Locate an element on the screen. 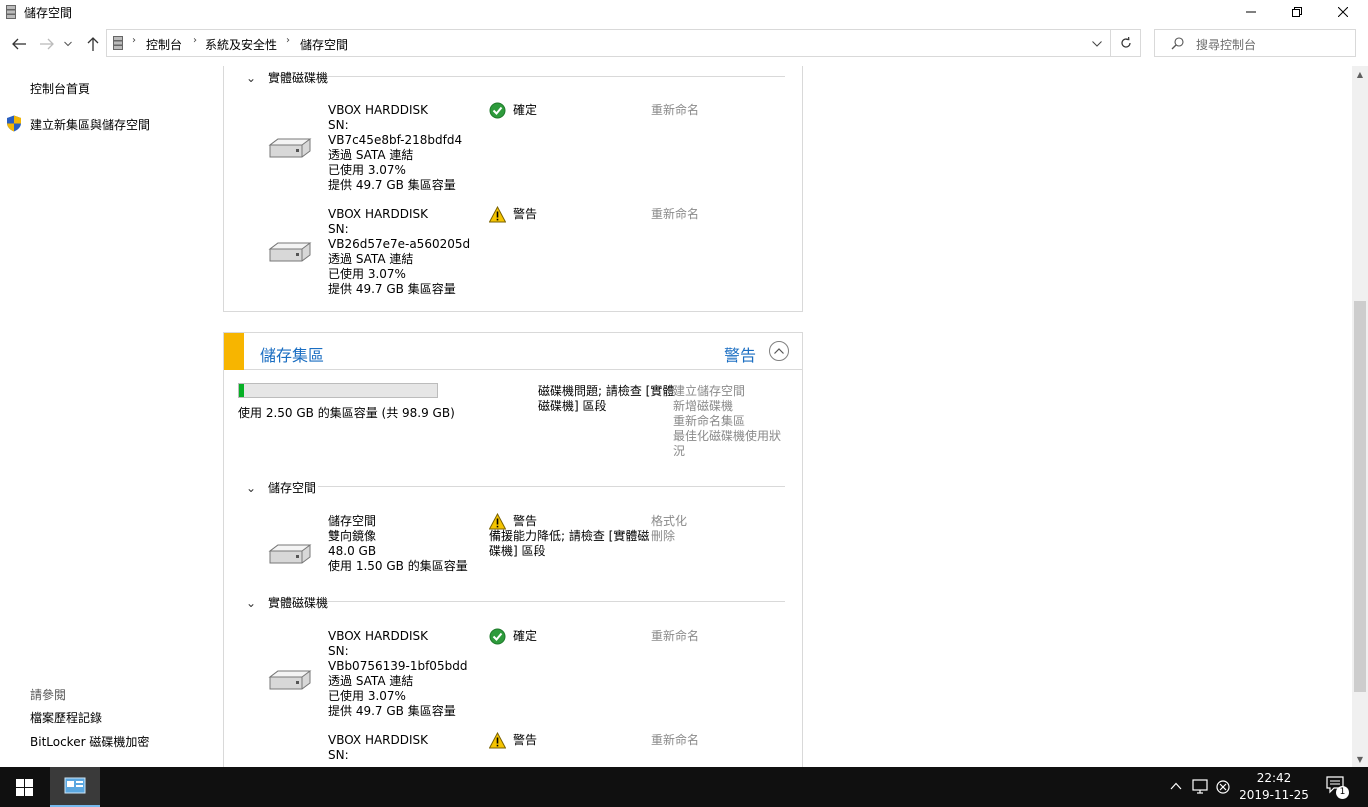  forward-arrow-icon is located at coordinates (47, 44).